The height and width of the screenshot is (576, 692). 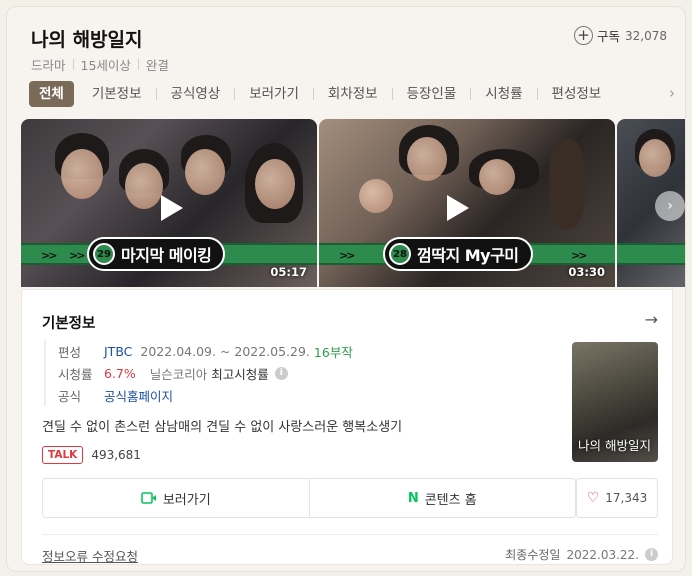 What do you see at coordinates (503, 94) in the screenshot?
I see `tab-ratings: 시청률` at bounding box center [503, 94].